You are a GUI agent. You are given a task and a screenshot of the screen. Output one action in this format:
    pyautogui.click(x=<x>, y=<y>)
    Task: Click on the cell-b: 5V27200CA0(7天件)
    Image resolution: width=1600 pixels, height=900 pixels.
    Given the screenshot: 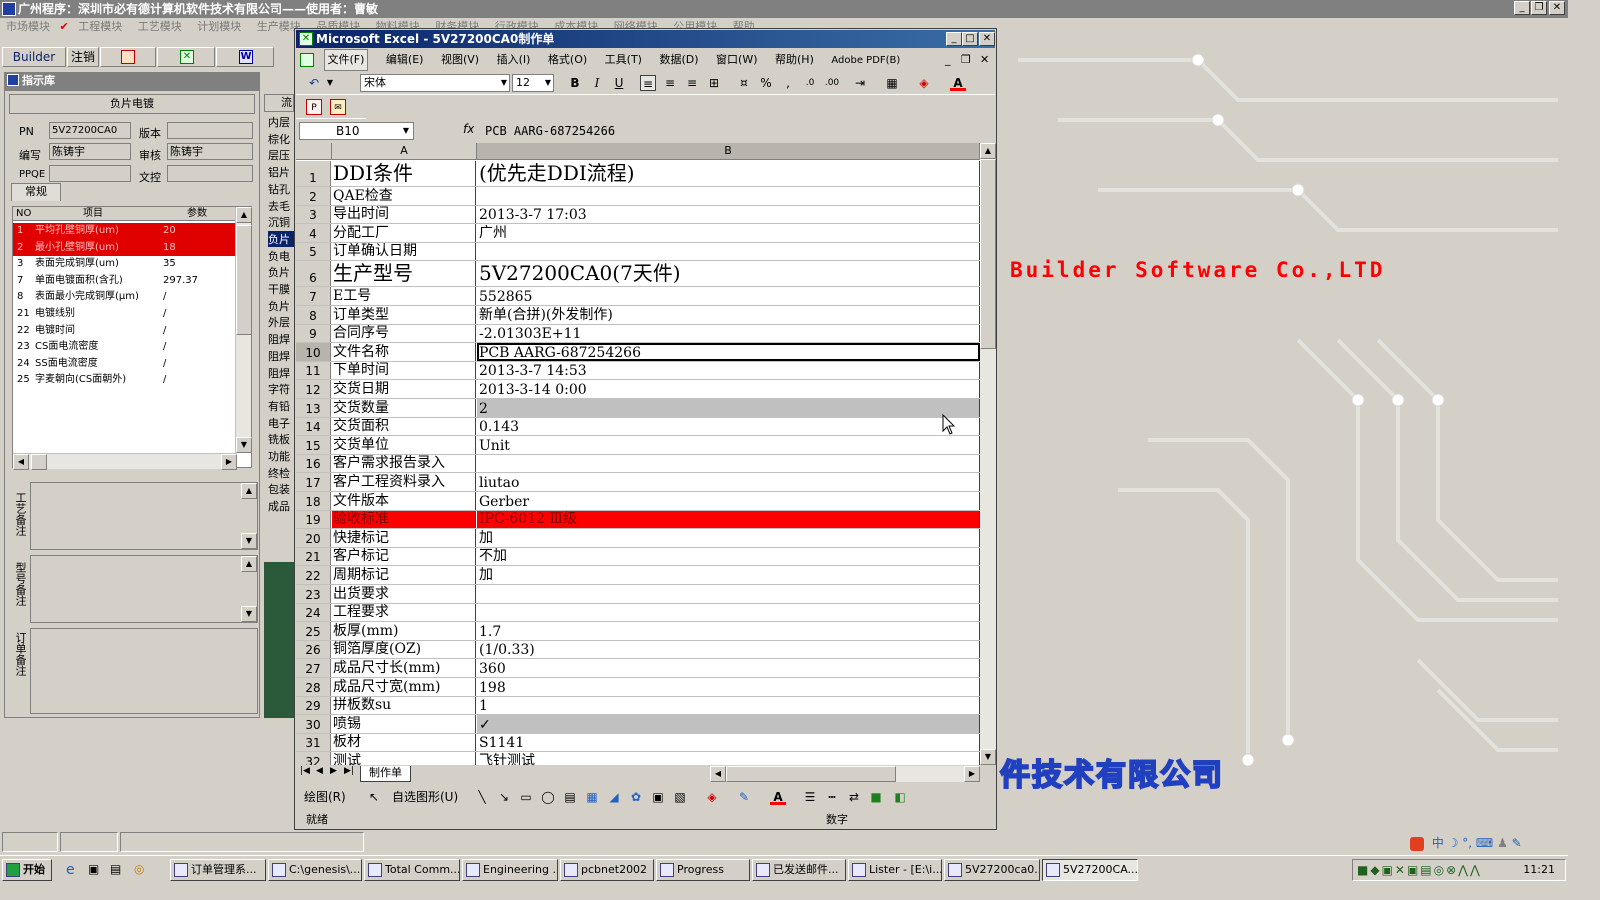 What is the action you would take?
    pyautogui.click(x=728, y=274)
    